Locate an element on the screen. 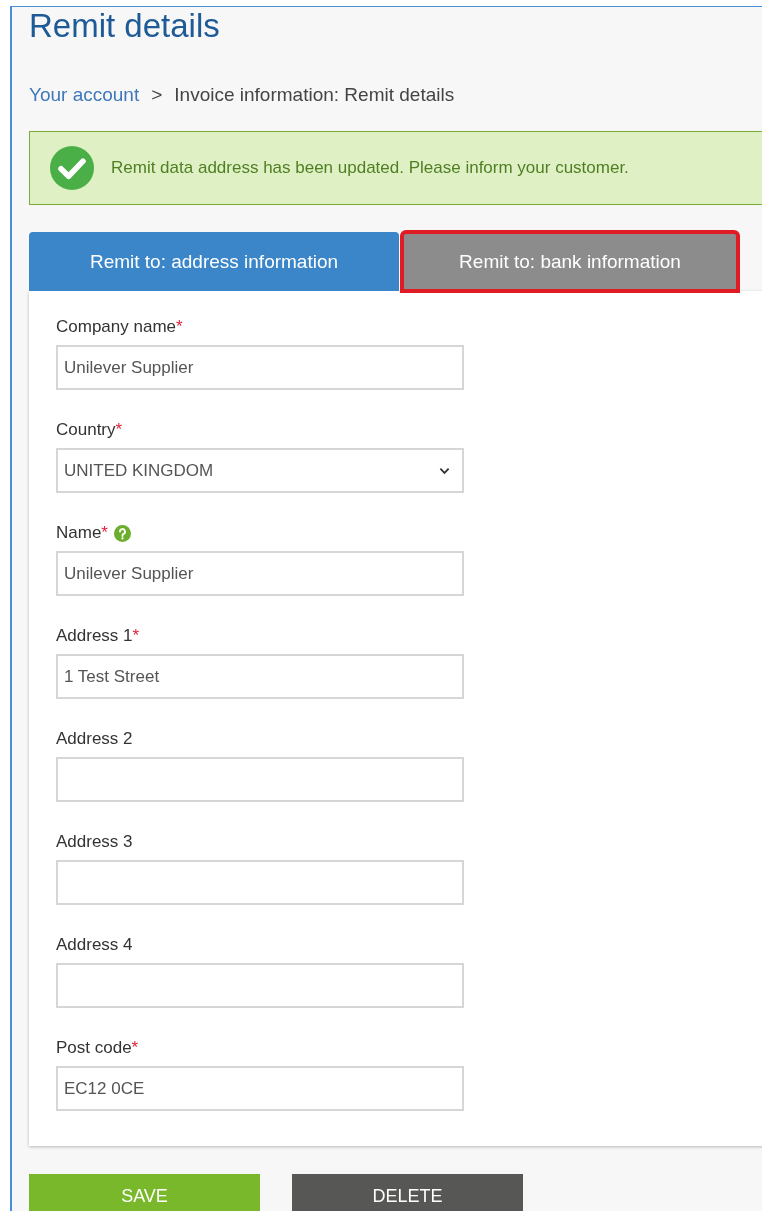  delete-button: DELETE is located at coordinates (407, 1192).